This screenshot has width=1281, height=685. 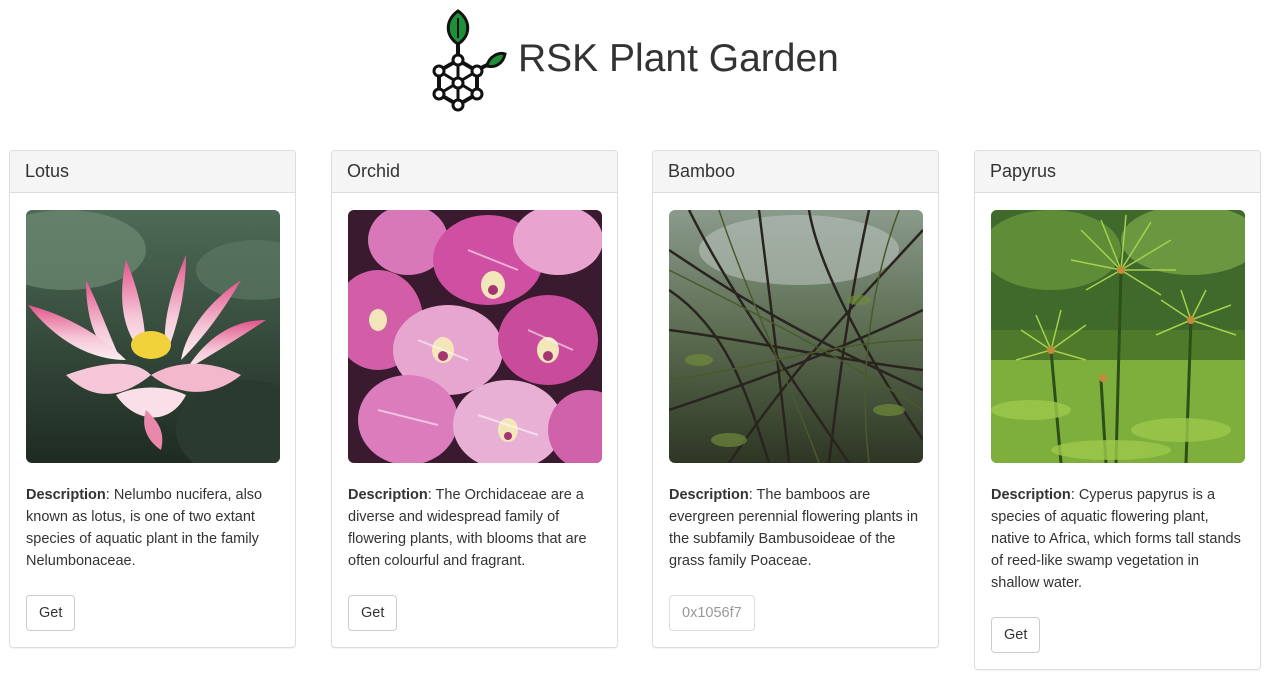 I want to click on plant-card-title: Orchid, so click(x=474, y=172).